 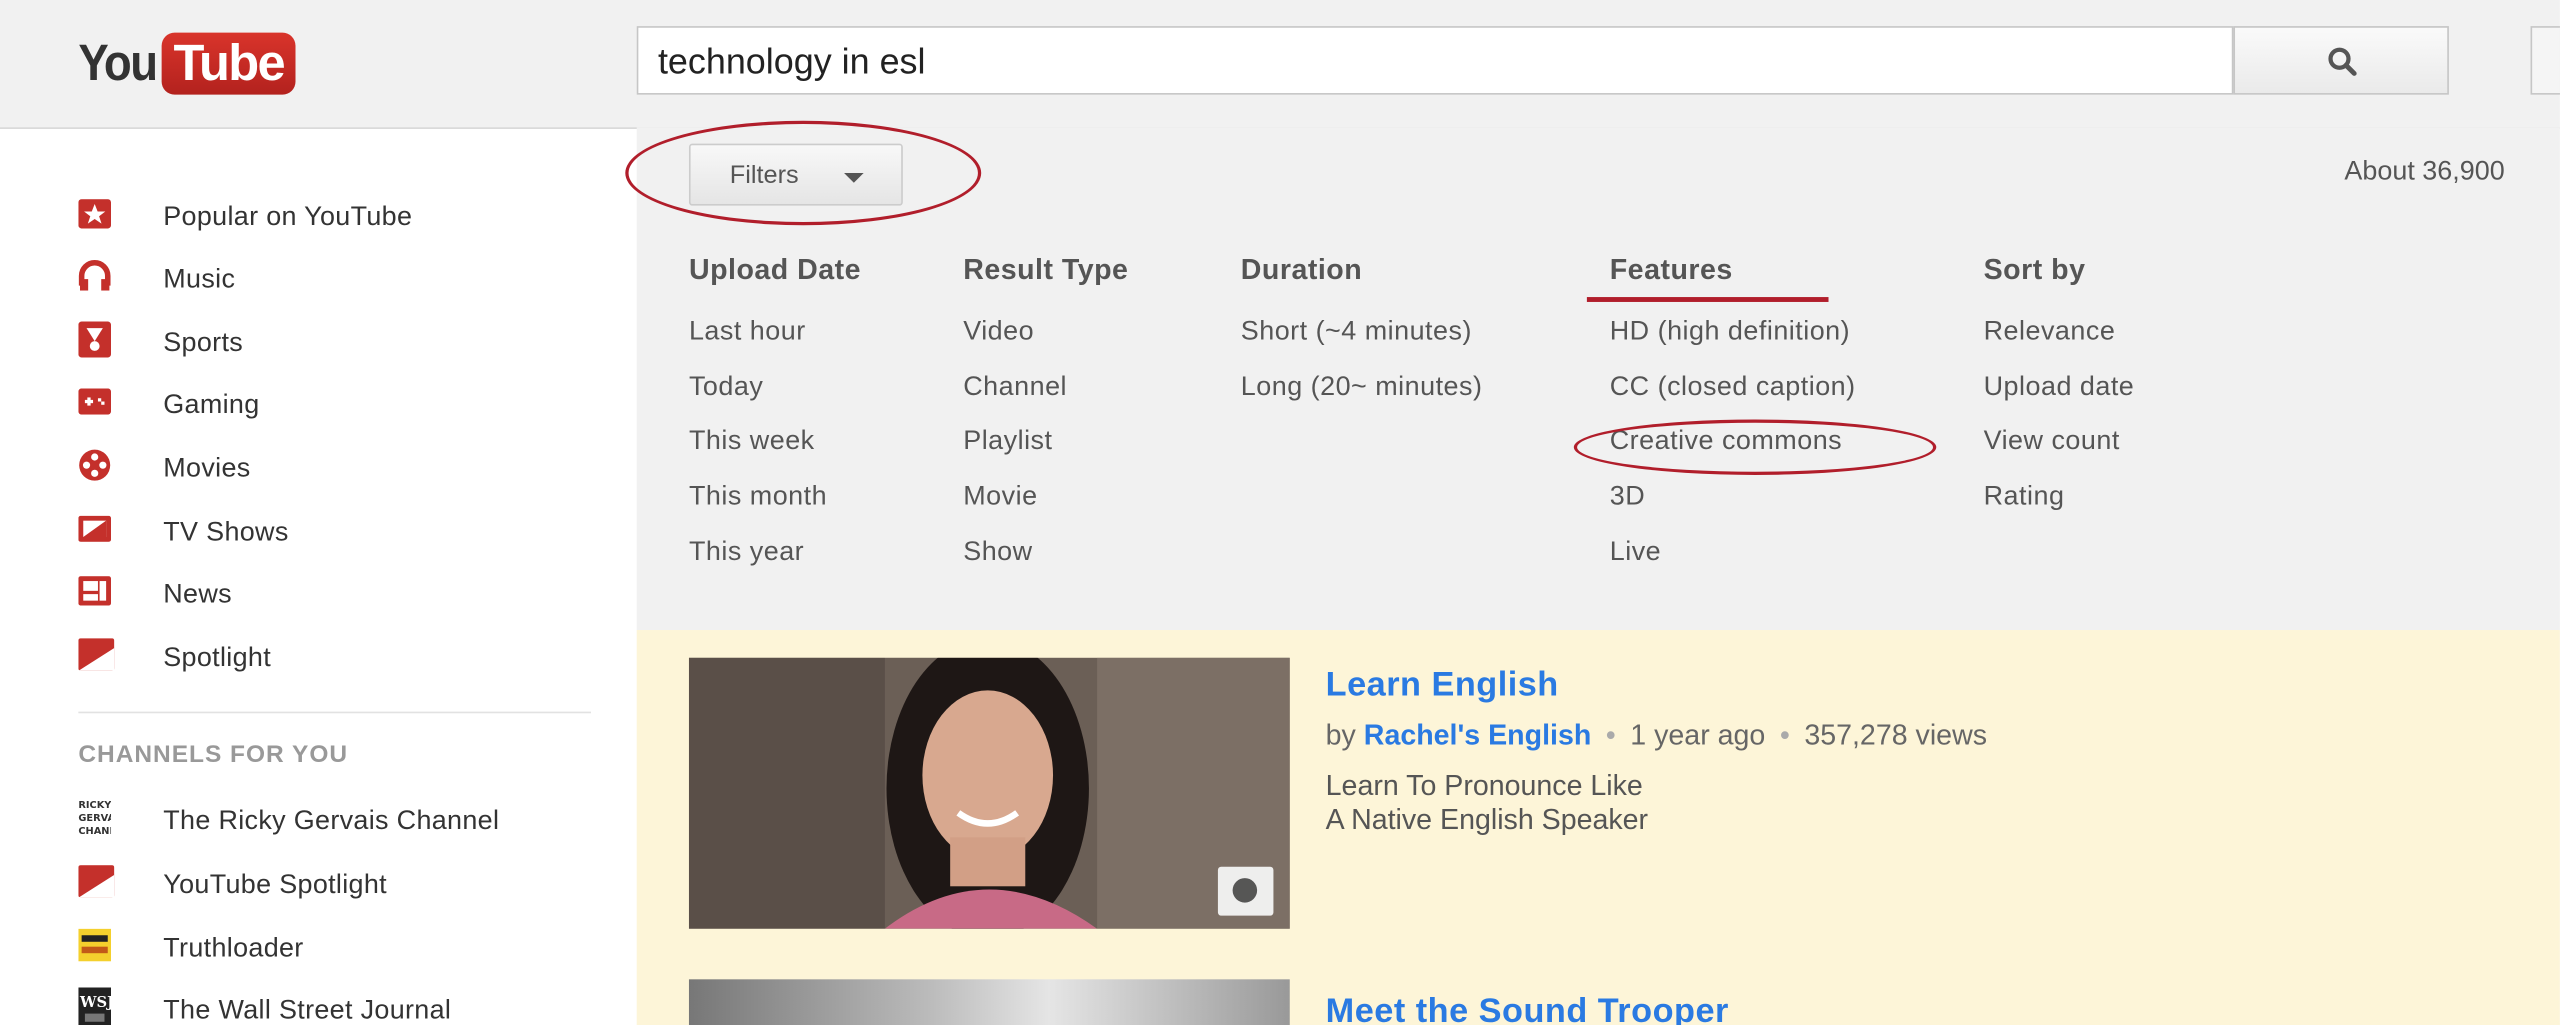 I want to click on upload-age: 1 year ago, so click(x=1698, y=734).